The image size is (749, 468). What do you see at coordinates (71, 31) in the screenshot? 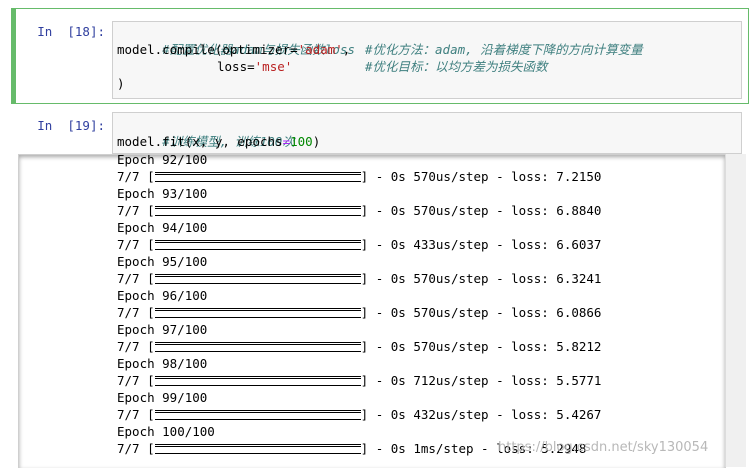
I see `input-prompt: In [18]:` at bounding box center [71, 31].